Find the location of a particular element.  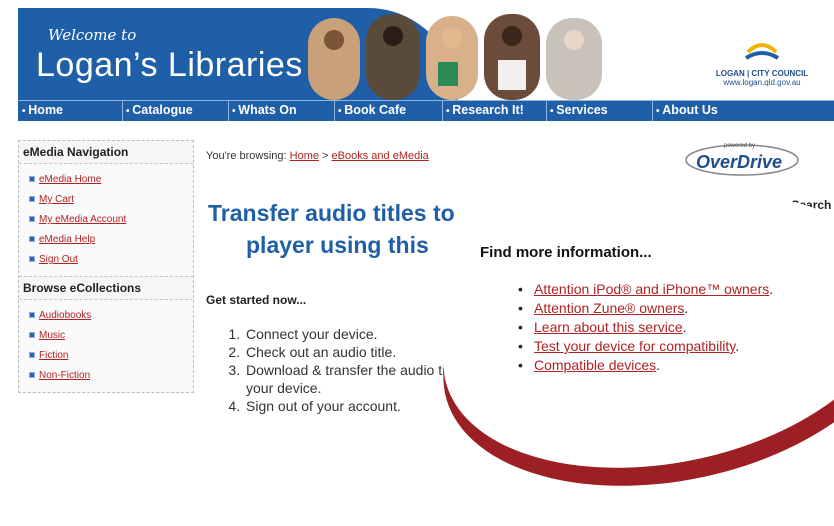

sidebar-item-non-fiction: Non-Fiction is located at coordinates (111, 376).